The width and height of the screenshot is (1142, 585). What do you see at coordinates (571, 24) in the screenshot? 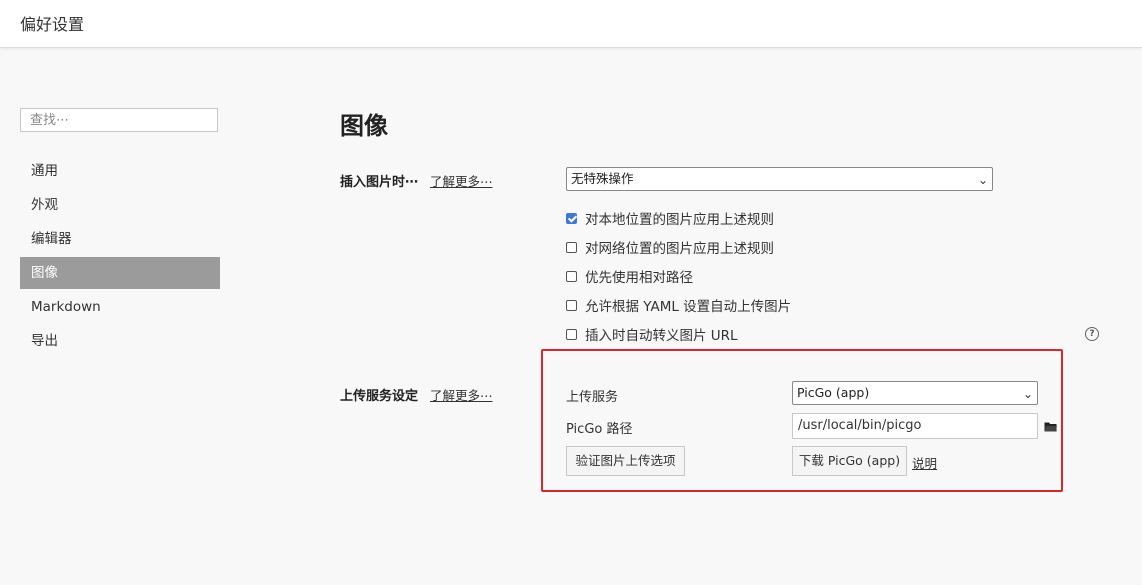
I see `title-bar: 偏好设置` at bounding box center [571, 24].